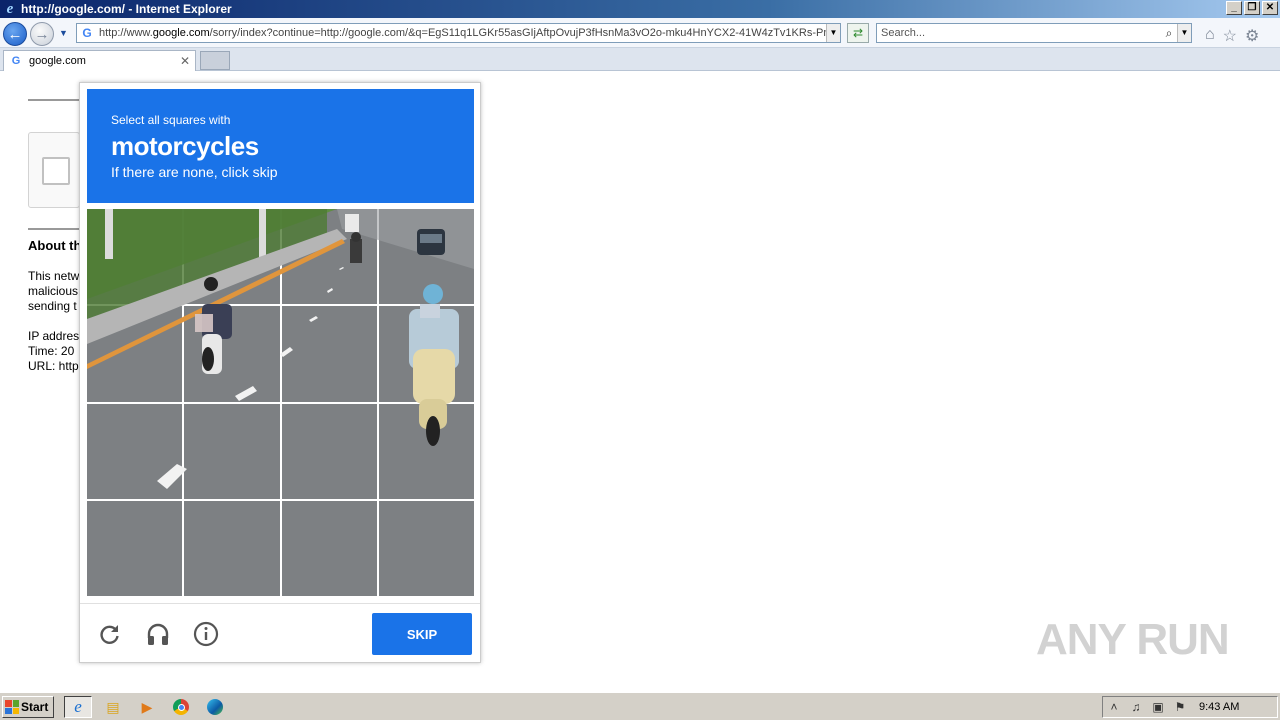  What do you see at coordinates (99, 60) in the screenshot?
I see `tab-google: G google.com ✕` at bounding box center [99, 60].